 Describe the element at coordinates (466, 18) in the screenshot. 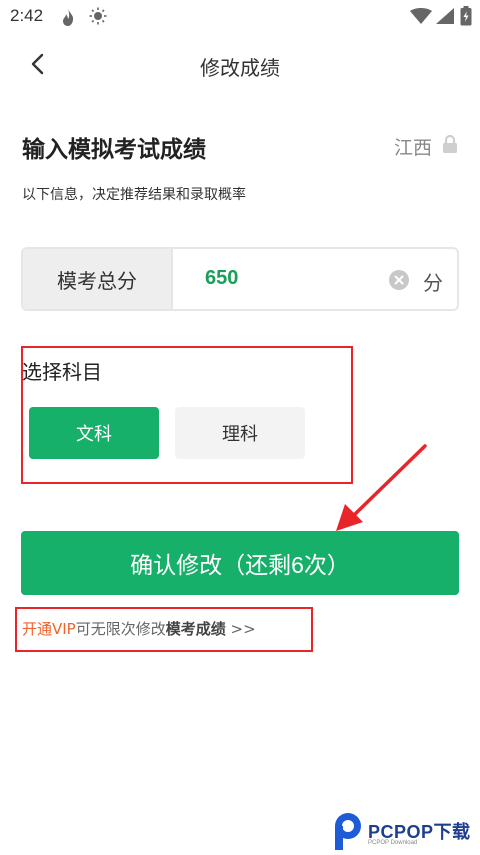

I see `battery-icon` at that location.